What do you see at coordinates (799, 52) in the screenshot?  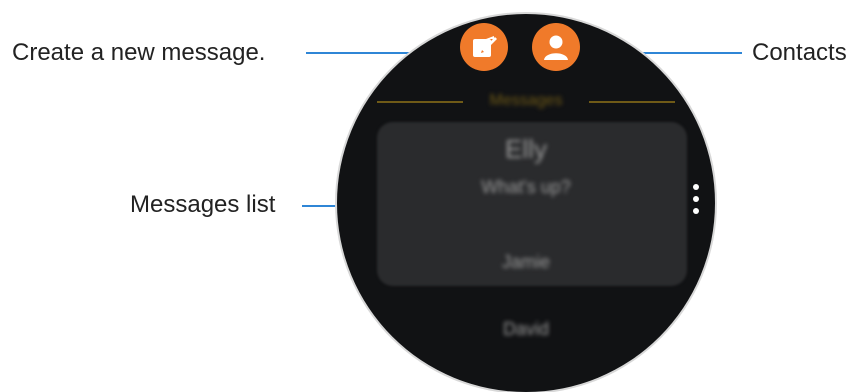 I see `annotation-contacts: Contacts` at bounding box center [799, 52].